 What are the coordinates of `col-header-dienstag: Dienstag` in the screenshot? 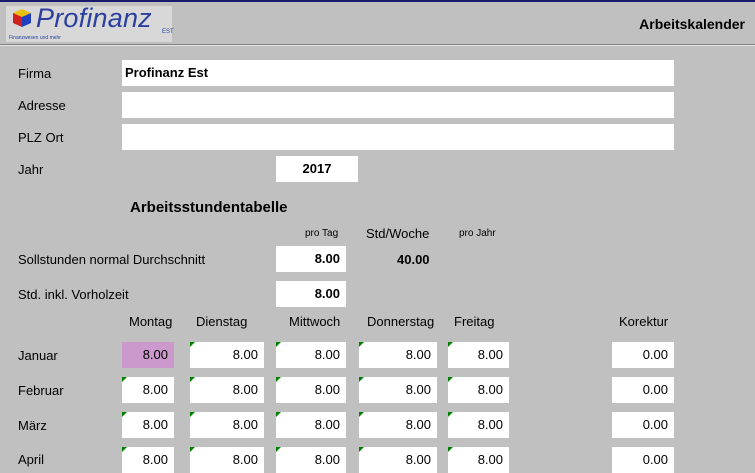 It's located at (222, 321).